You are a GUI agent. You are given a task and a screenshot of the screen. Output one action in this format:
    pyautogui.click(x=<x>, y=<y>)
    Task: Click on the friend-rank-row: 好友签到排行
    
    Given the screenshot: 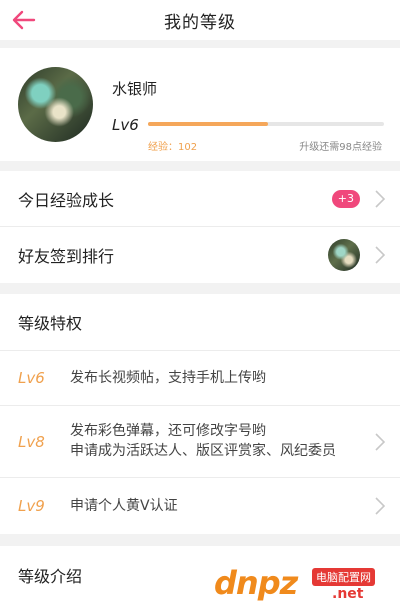 What is the action you would take?
    pyautogui.click(x=200, y=255)
    